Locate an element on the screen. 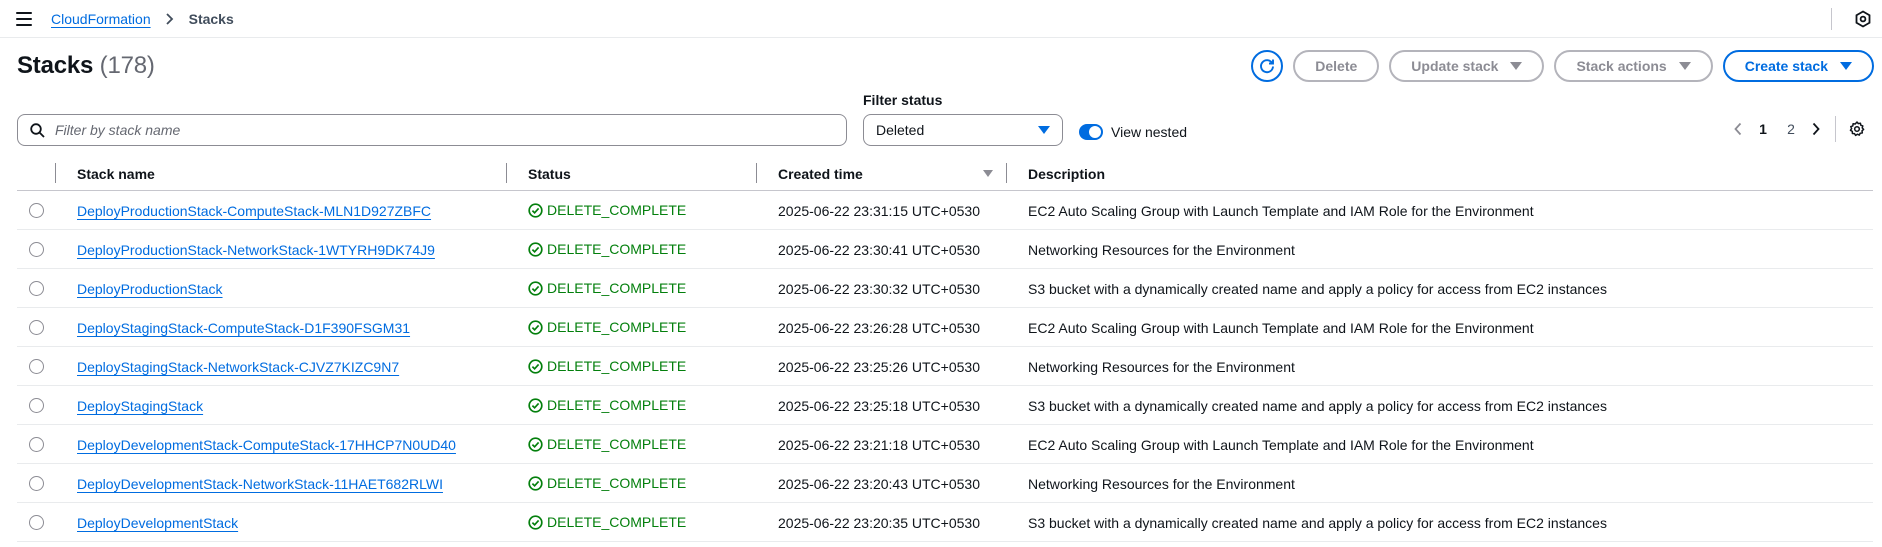  sort-descending-icon is located at coordinates (988, 173).